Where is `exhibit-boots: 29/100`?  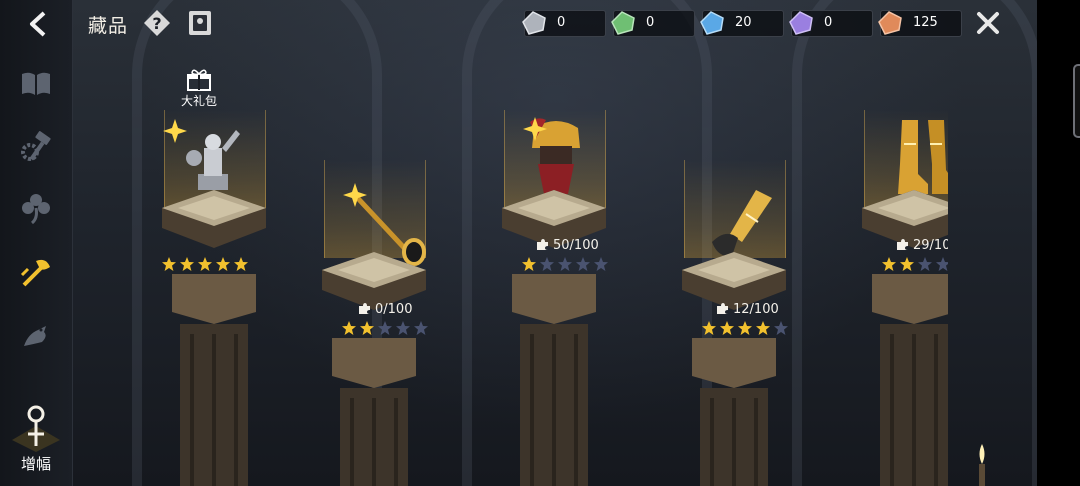 exhibit-boots: 29/100 is located at coordinates (903, 287).